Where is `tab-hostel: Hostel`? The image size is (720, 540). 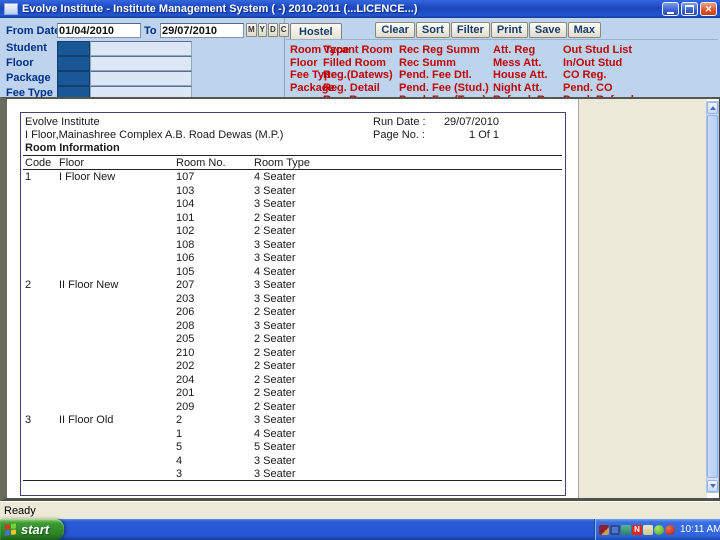
tab-hostel: Hostel is located at coordinates (316, 31).